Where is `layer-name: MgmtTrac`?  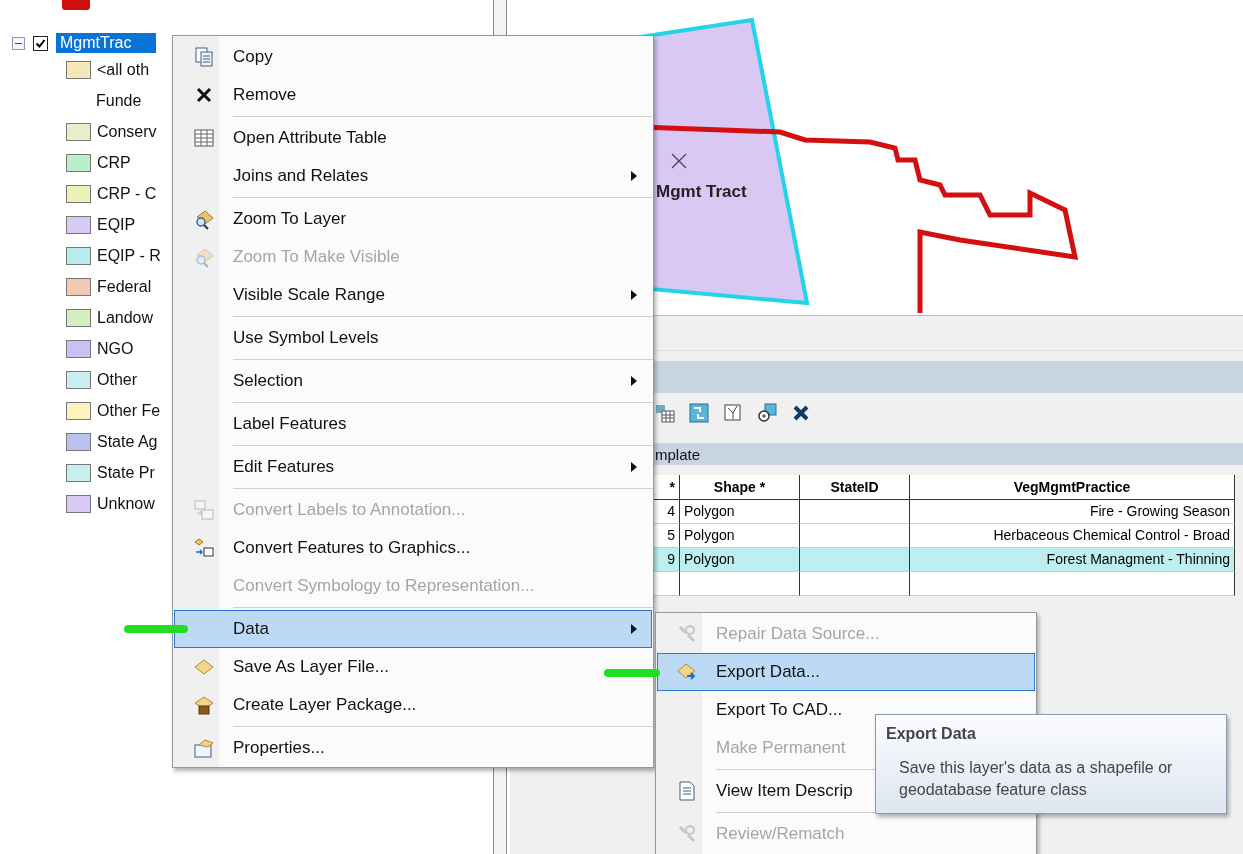
layer-name: MgmtTrac is located at coordinates (106, 43).